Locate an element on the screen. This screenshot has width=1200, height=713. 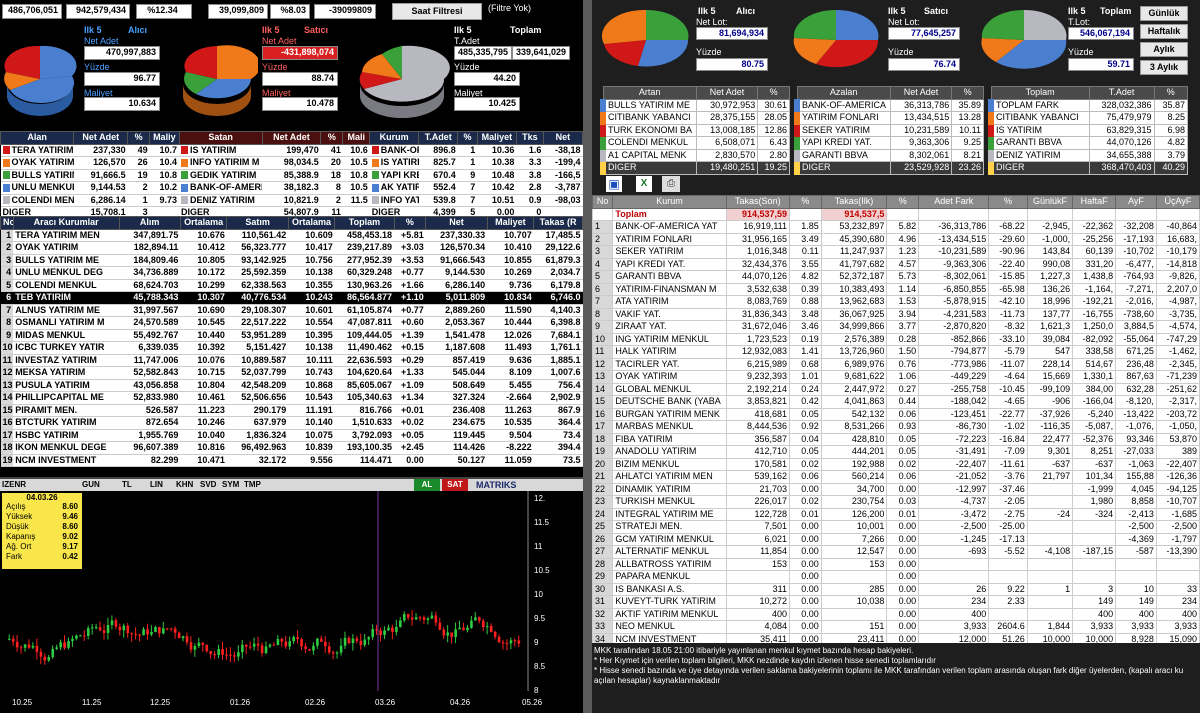
monthly-button: Aylık is located at coordinates (1164, 49).